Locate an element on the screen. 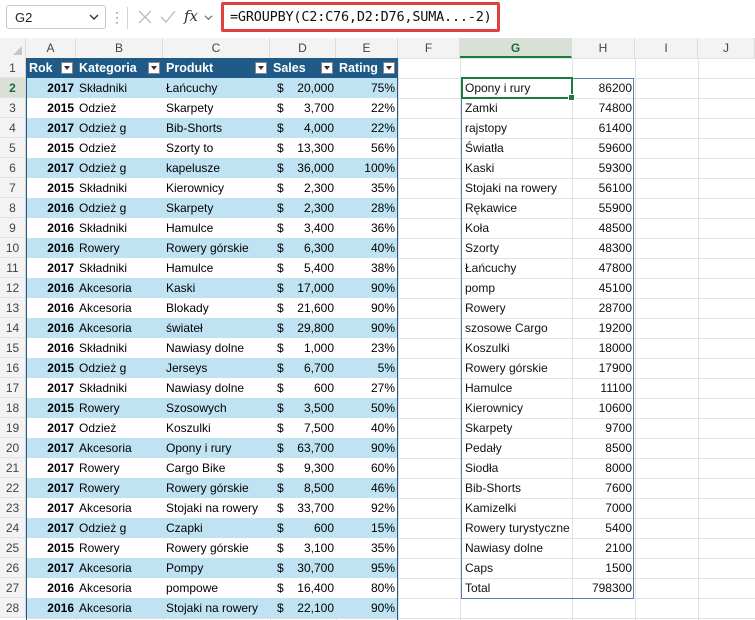 The height and width of the screenshot is (620, 755). row-header: 11 is located at coordinates (13, 268).